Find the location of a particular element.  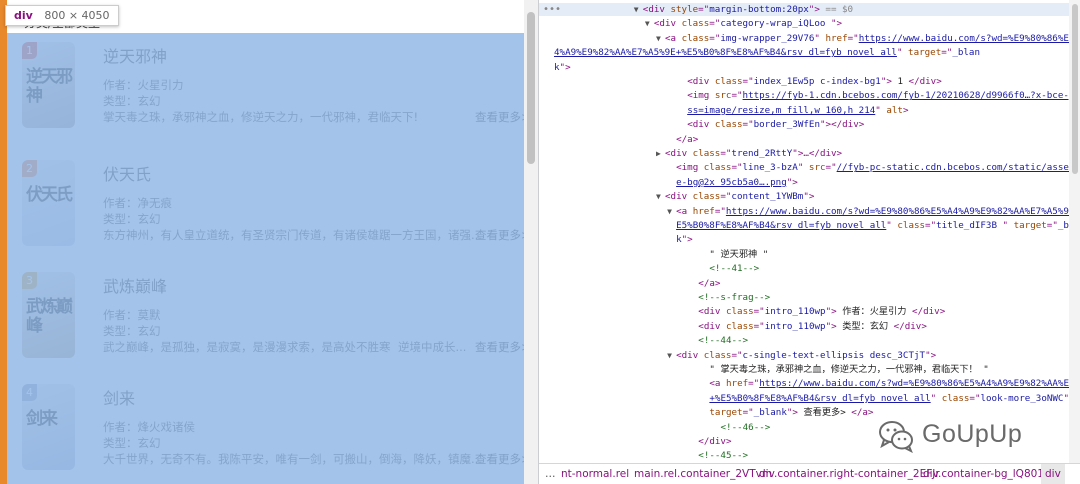

dom-node-line: <div class="intro_110wp"> 作者：火星引力 </div> is located at coordinates (804, 311).